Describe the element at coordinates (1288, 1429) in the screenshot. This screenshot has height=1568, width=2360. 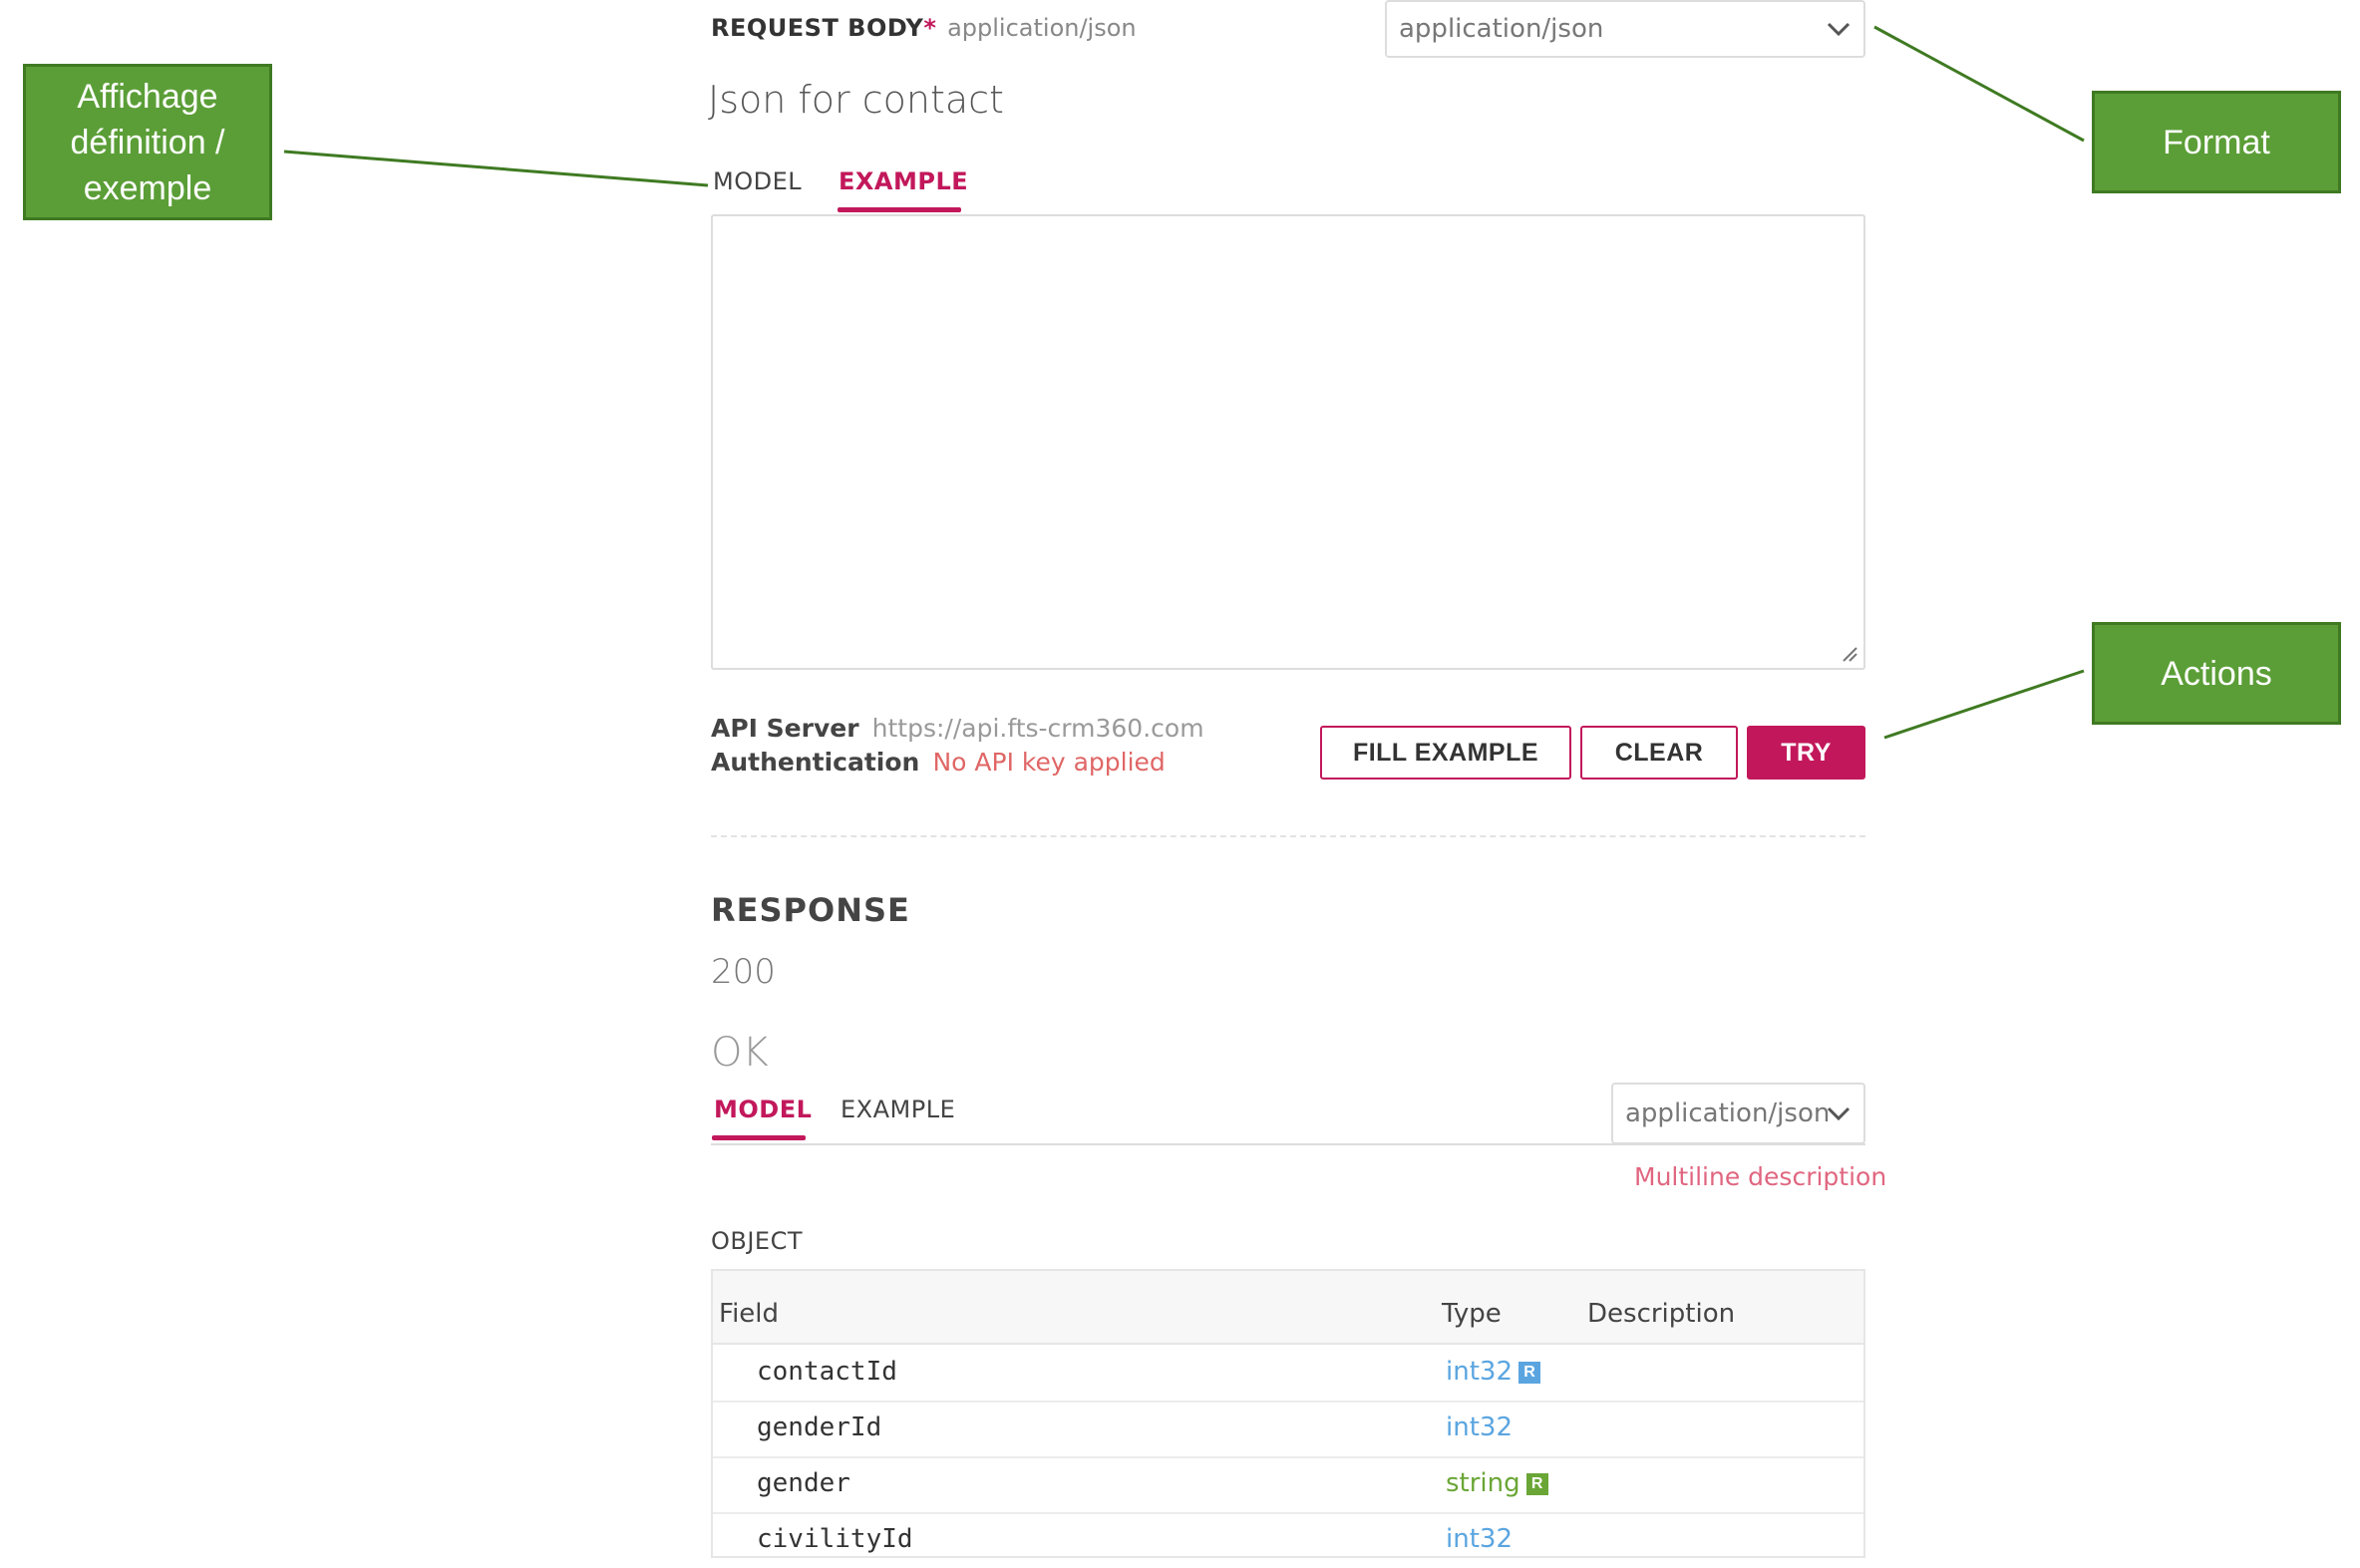
I see `table-row: genderId int32` at that location.